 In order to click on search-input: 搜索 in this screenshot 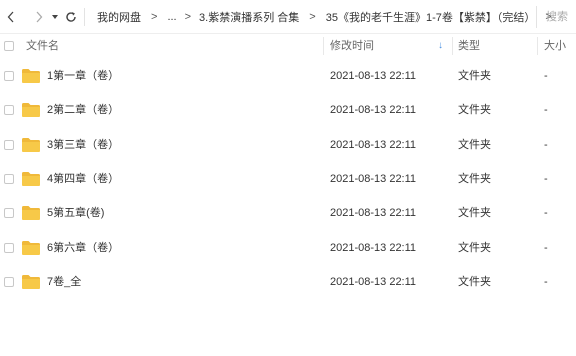, I will do `click(556, 17)`.